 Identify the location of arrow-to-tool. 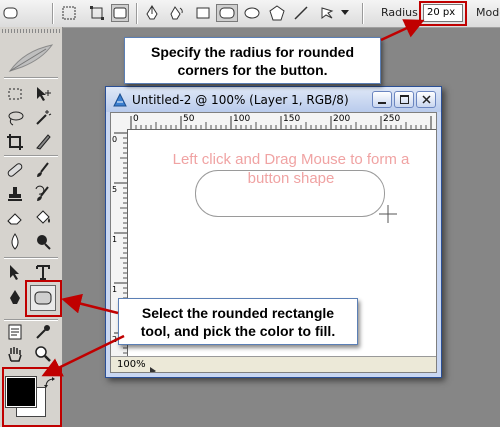
(90, 304).